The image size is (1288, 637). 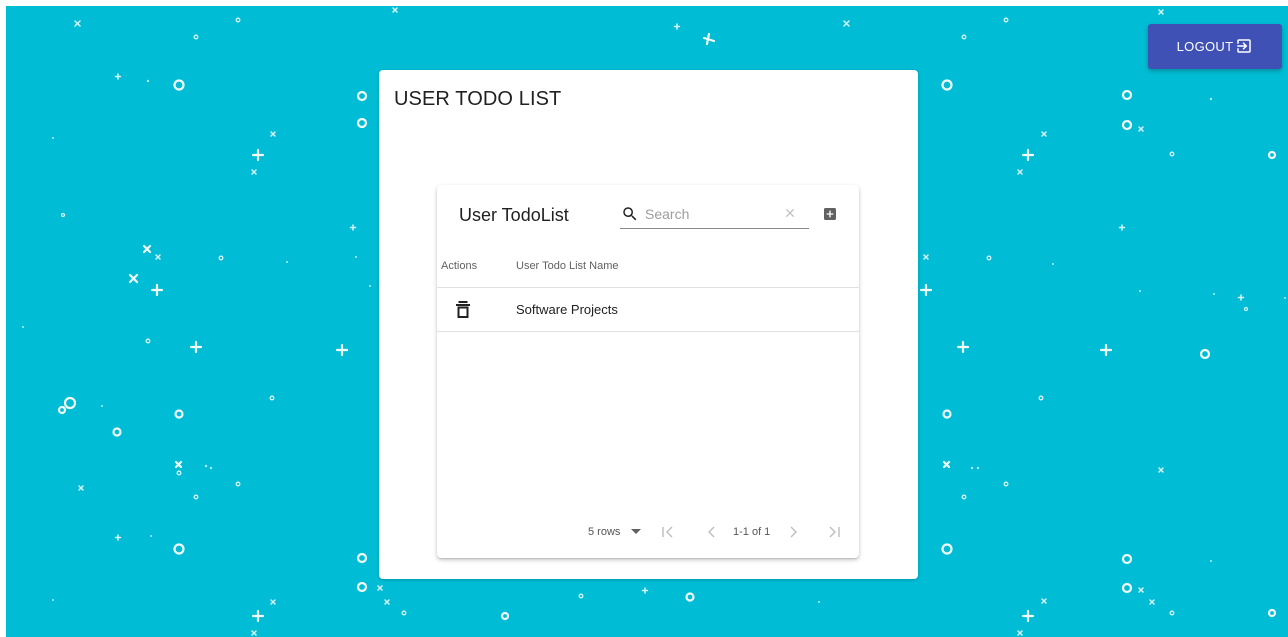 I want to click on trash-icon, so click(x=463, y=309).